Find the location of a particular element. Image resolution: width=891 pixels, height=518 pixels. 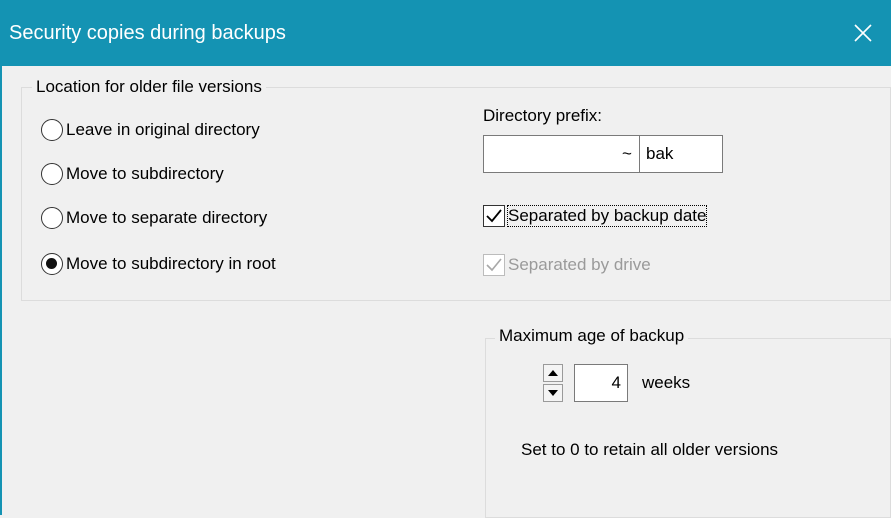

checkbox-disabled is located at coordinates (494, 265).